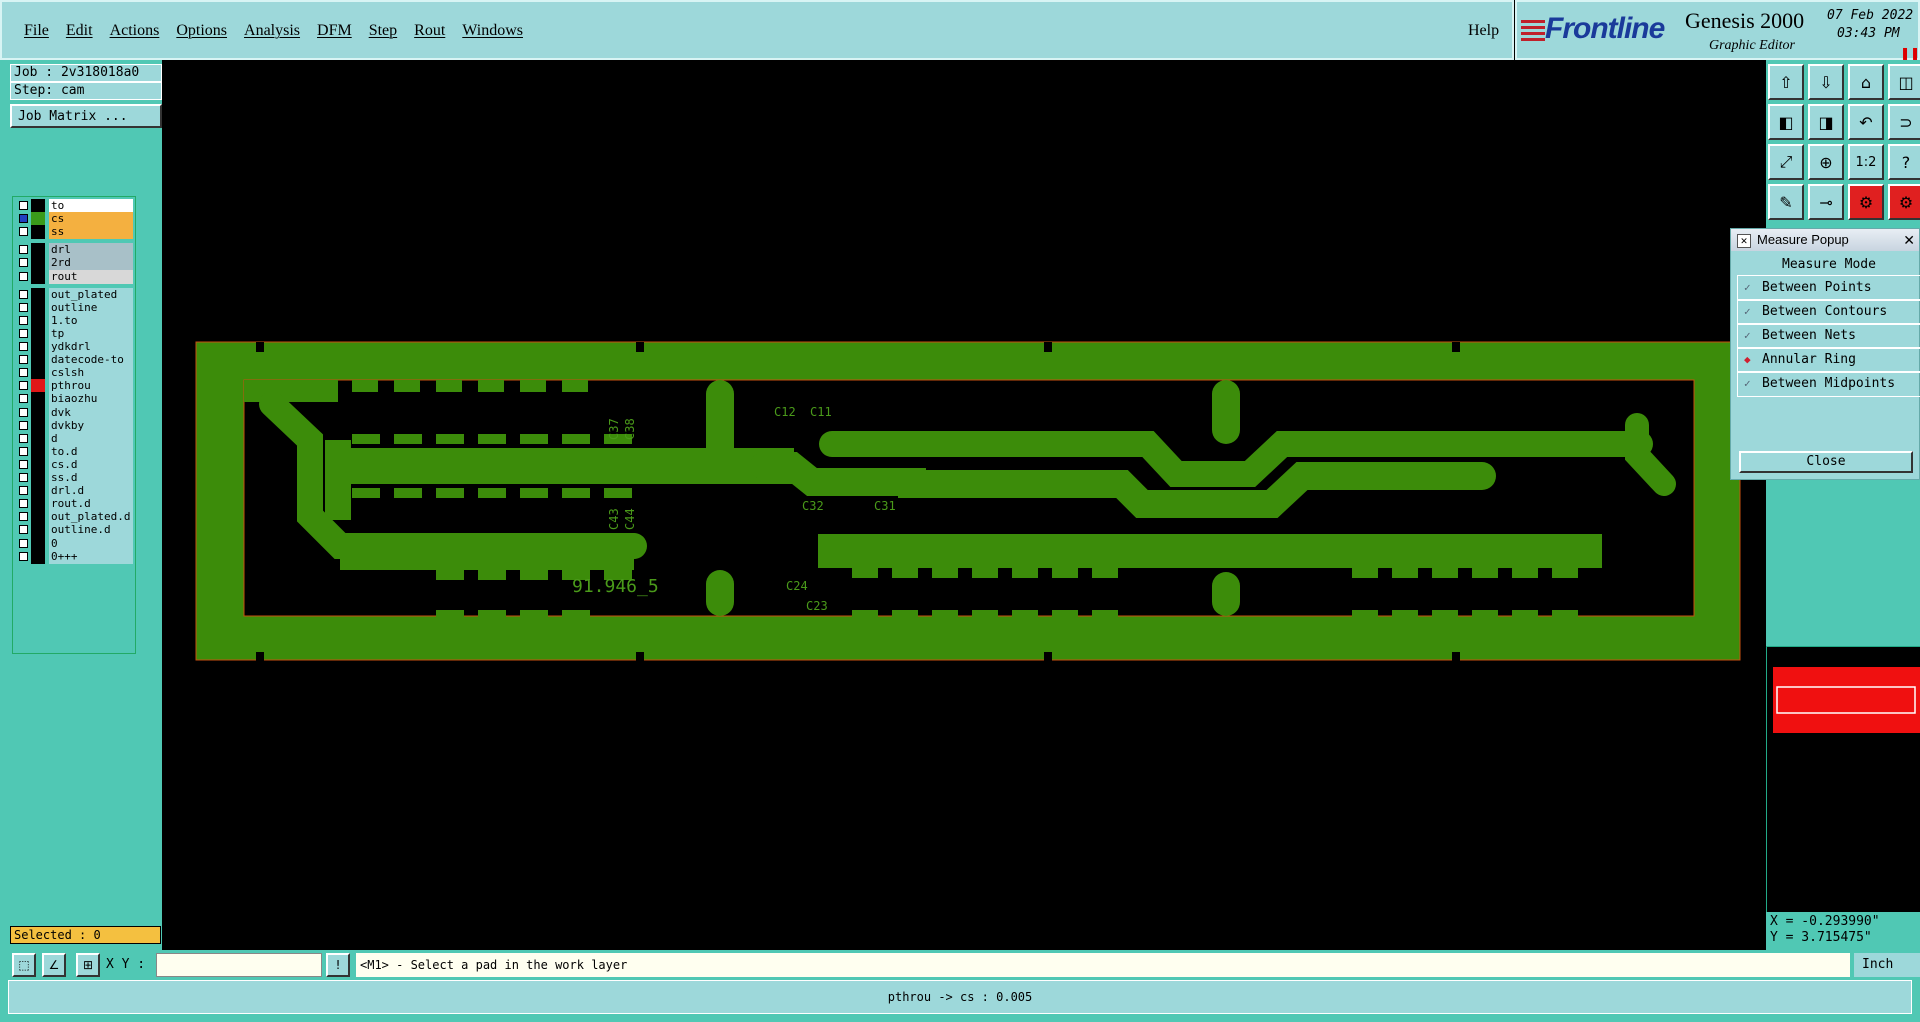 The height and width of the screenshot is (1022, 1920). Describe the element at coordinates (91, 263) in the screenshot. I see `layer-name: 2rd` at that location.